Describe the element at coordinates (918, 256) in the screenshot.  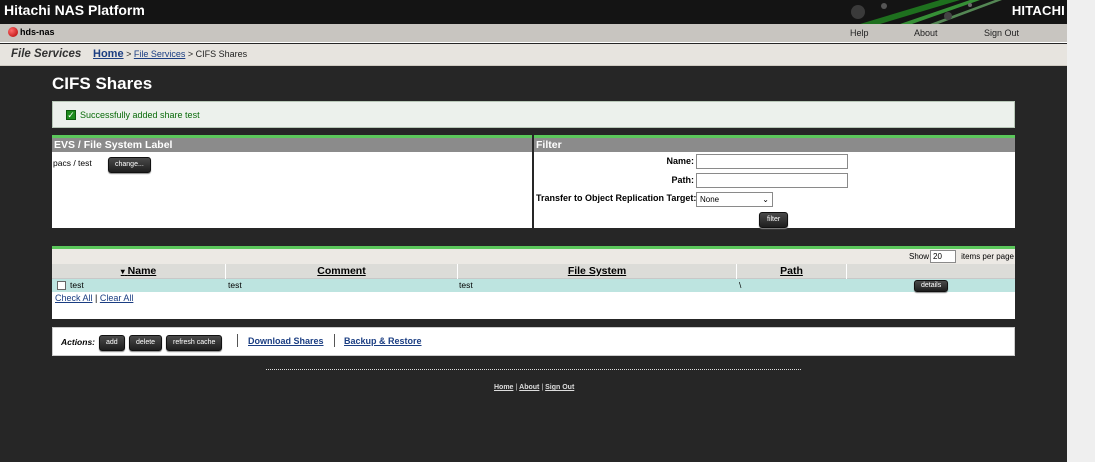
I see `show-label: Show` at that location.